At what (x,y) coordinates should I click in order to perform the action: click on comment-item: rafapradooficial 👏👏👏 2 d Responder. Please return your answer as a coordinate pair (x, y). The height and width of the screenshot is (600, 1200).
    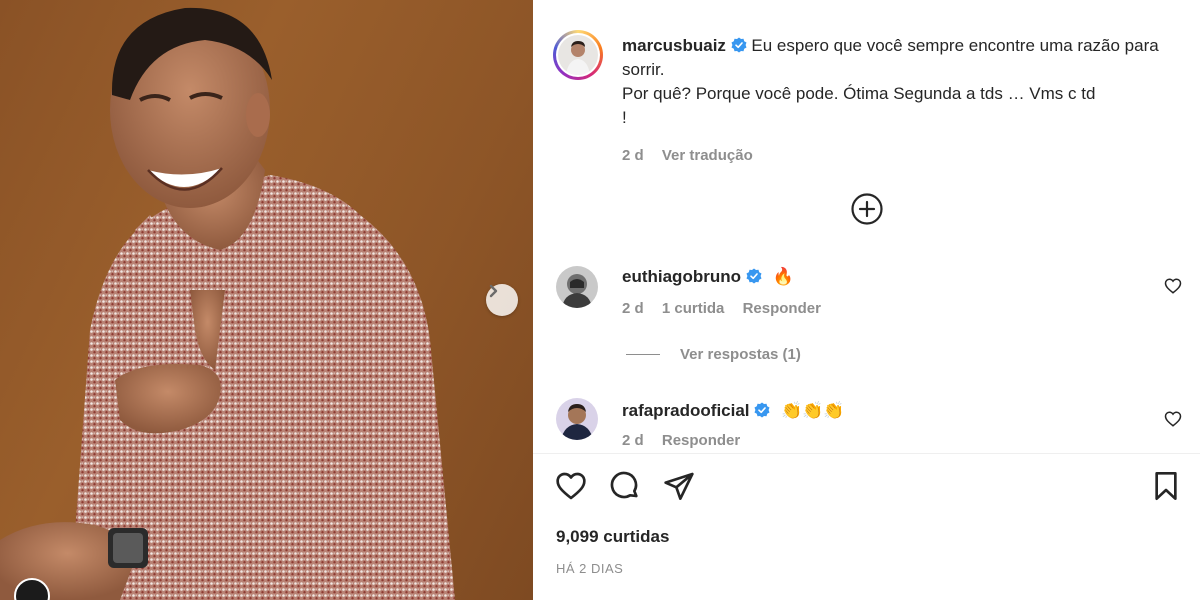
    Looking at the image, I should click on (733, 424).